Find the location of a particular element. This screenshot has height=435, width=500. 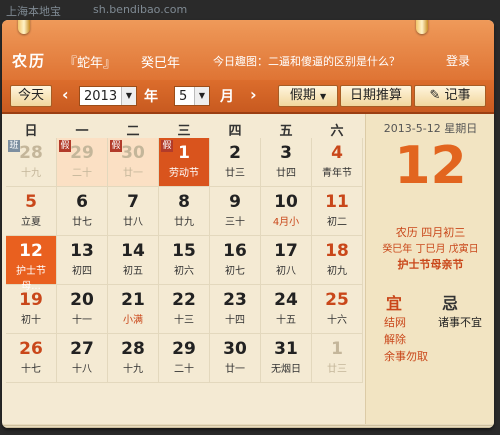

weekday-header: 二 is located at coordinates (133, 131).